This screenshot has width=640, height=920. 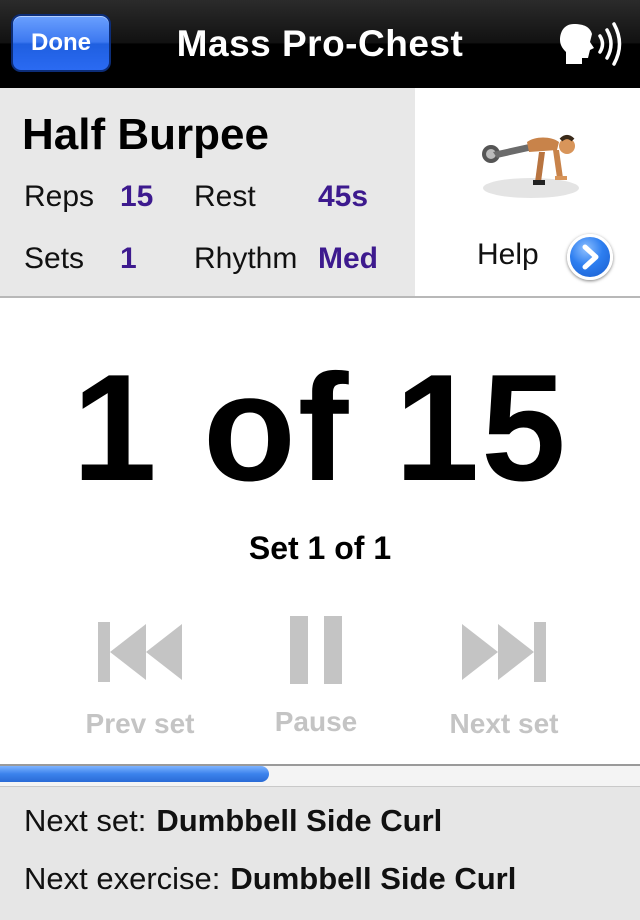 I want to click on workout-progress-bar, so click(x=320, y=775).